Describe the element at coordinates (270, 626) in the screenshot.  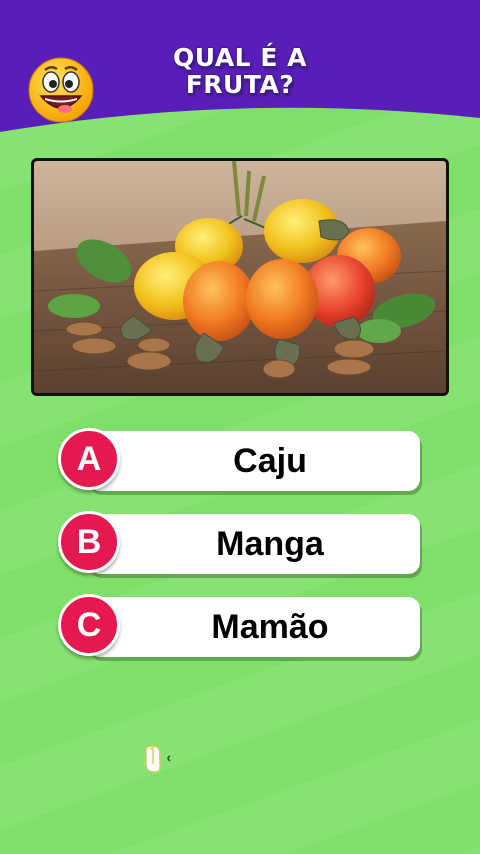
I see `answer-text: Mamão` at that location.